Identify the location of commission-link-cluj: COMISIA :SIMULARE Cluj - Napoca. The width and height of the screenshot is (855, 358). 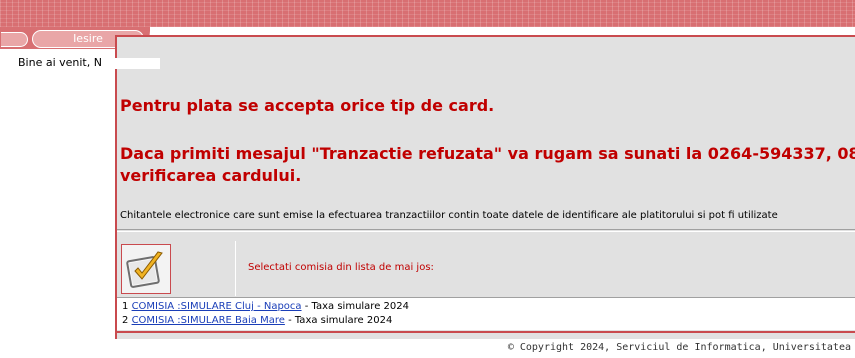
(217, 306).